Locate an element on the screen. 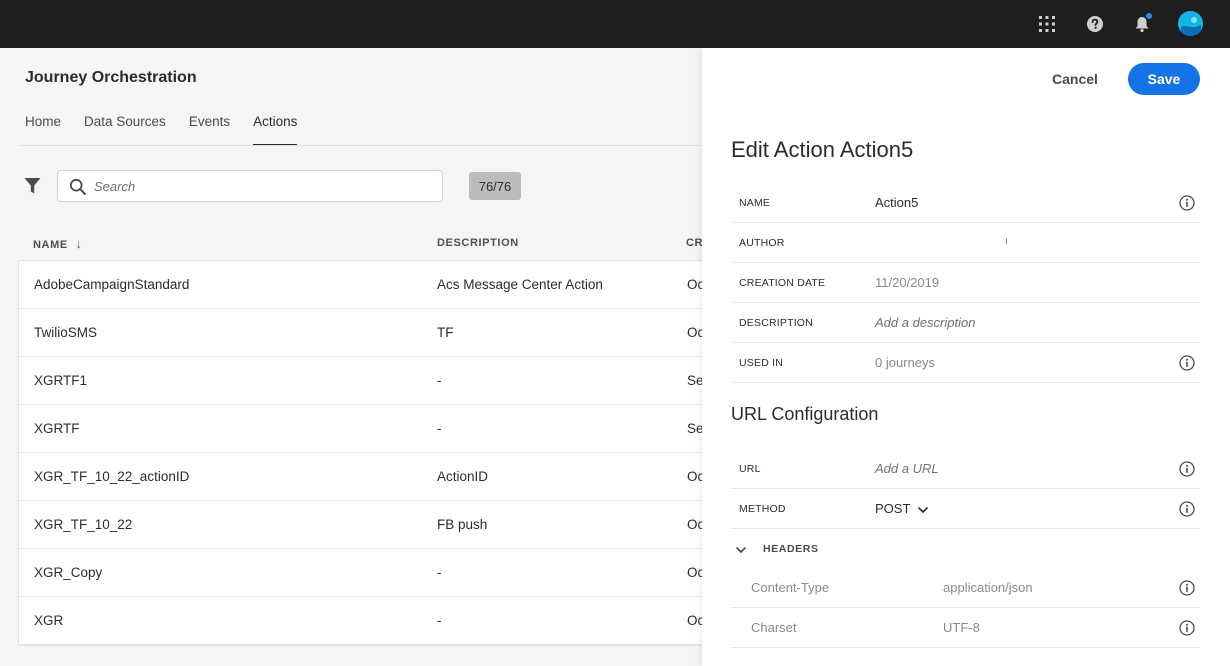  tab-events: Events is located at coordinates (209, 125).